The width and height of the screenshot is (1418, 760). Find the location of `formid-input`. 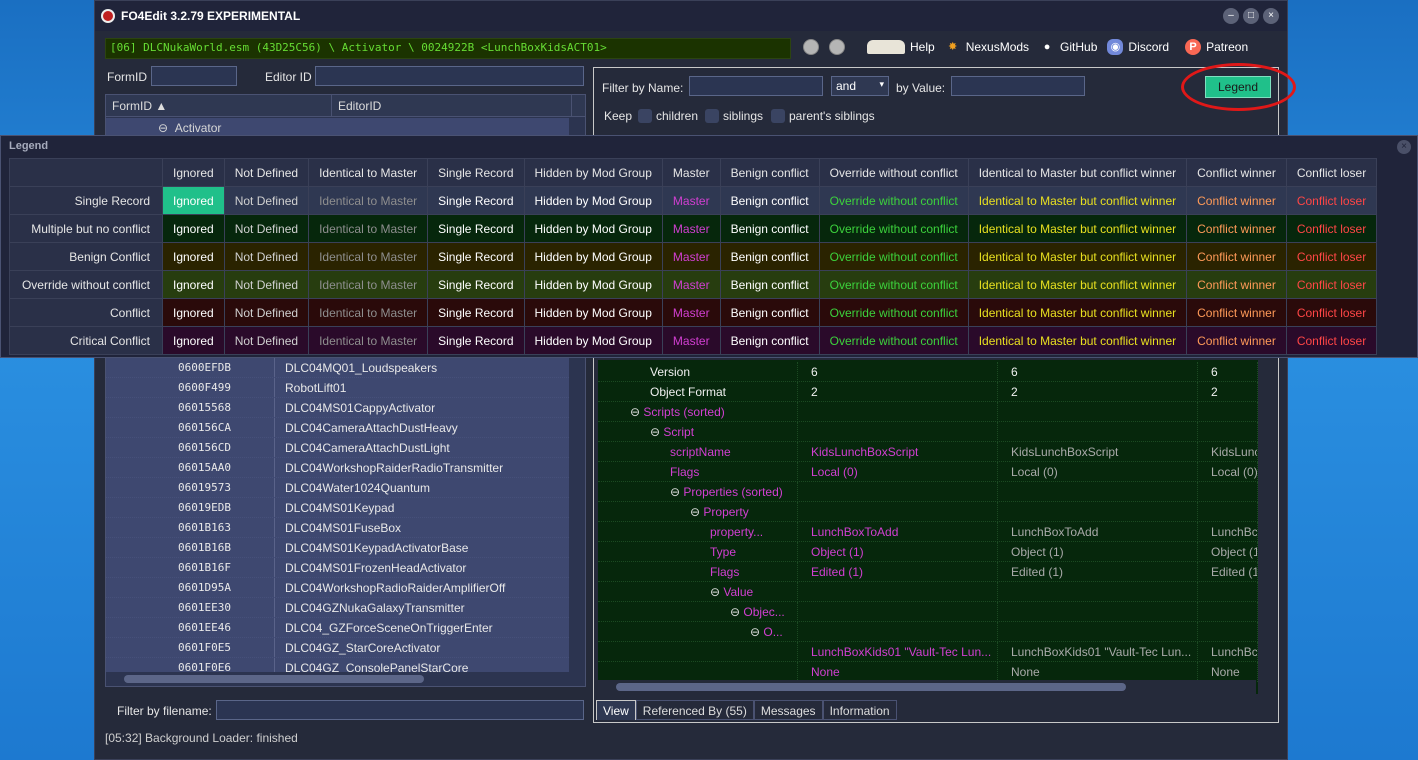

formid-input is located at coordinates (194, 76).